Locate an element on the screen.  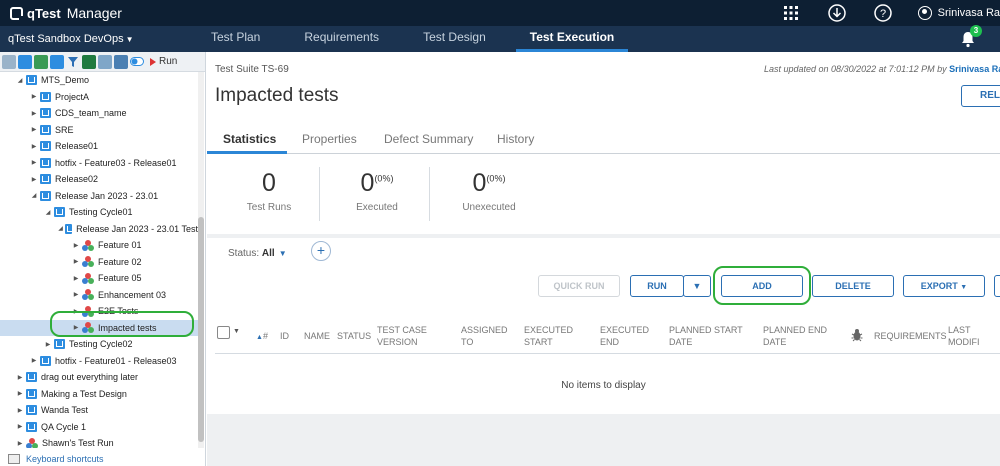
new-suite-icon is located at coordinates (41, 61).